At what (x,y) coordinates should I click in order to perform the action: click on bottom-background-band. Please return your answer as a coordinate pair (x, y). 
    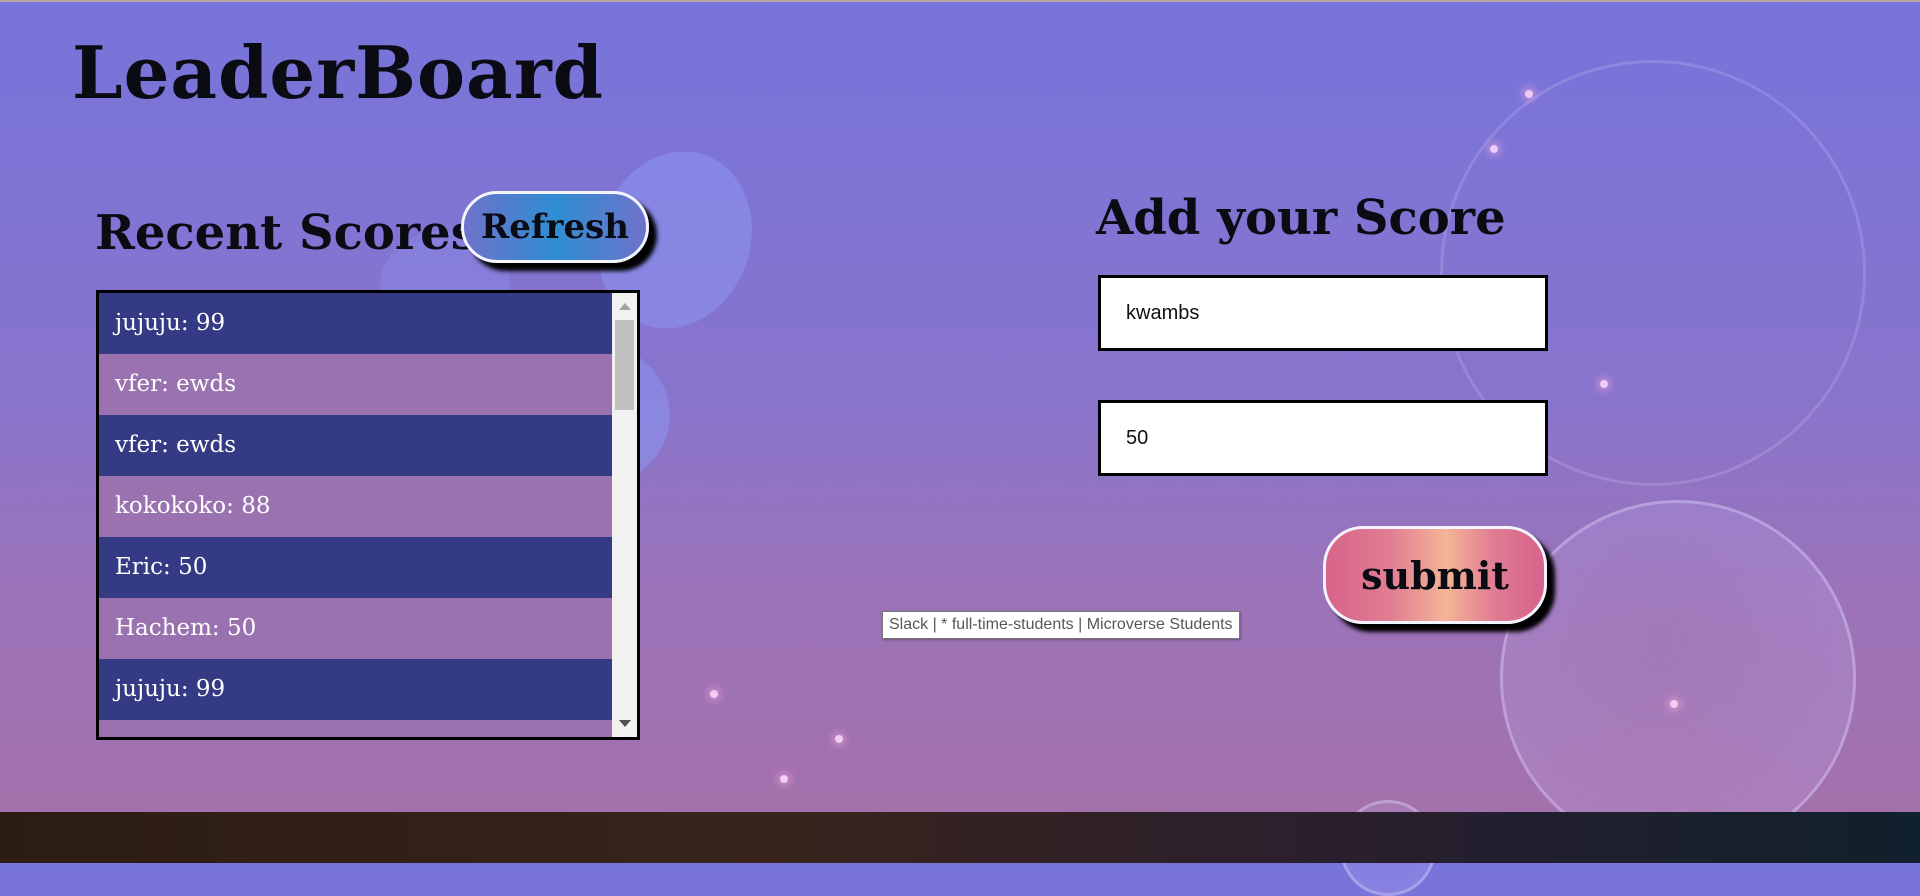
    Looking at the image, I should click on (960, 837).